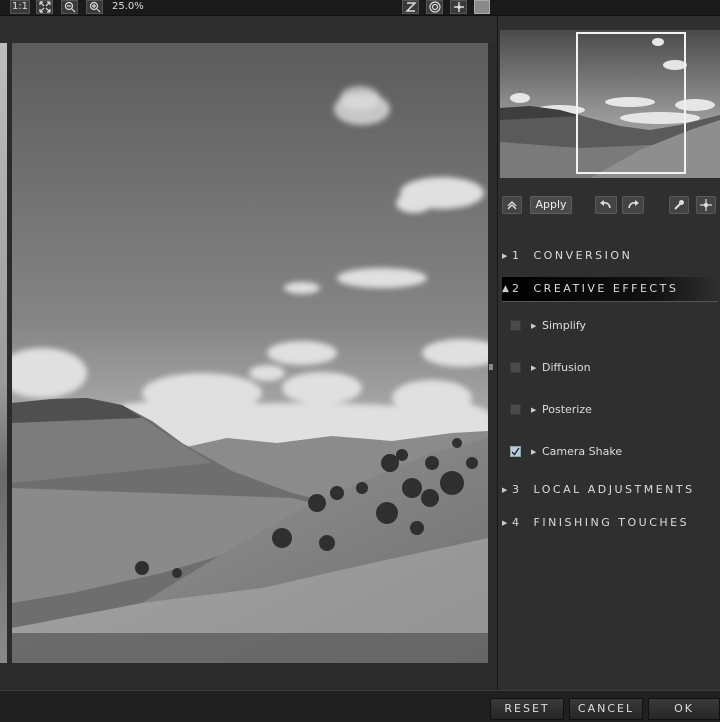  Describe the element at coordinates (505, 289) in the screenshot. I see `expanded-arrow-icon: ▲` at that location.